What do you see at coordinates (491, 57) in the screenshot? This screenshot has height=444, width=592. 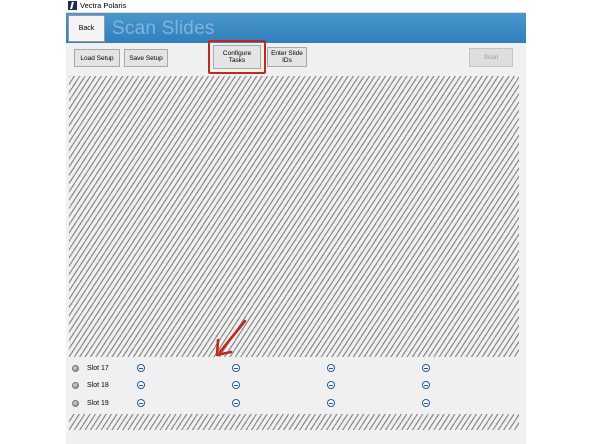 I see `scan-button: Scan` at bounding box center [491, 57].